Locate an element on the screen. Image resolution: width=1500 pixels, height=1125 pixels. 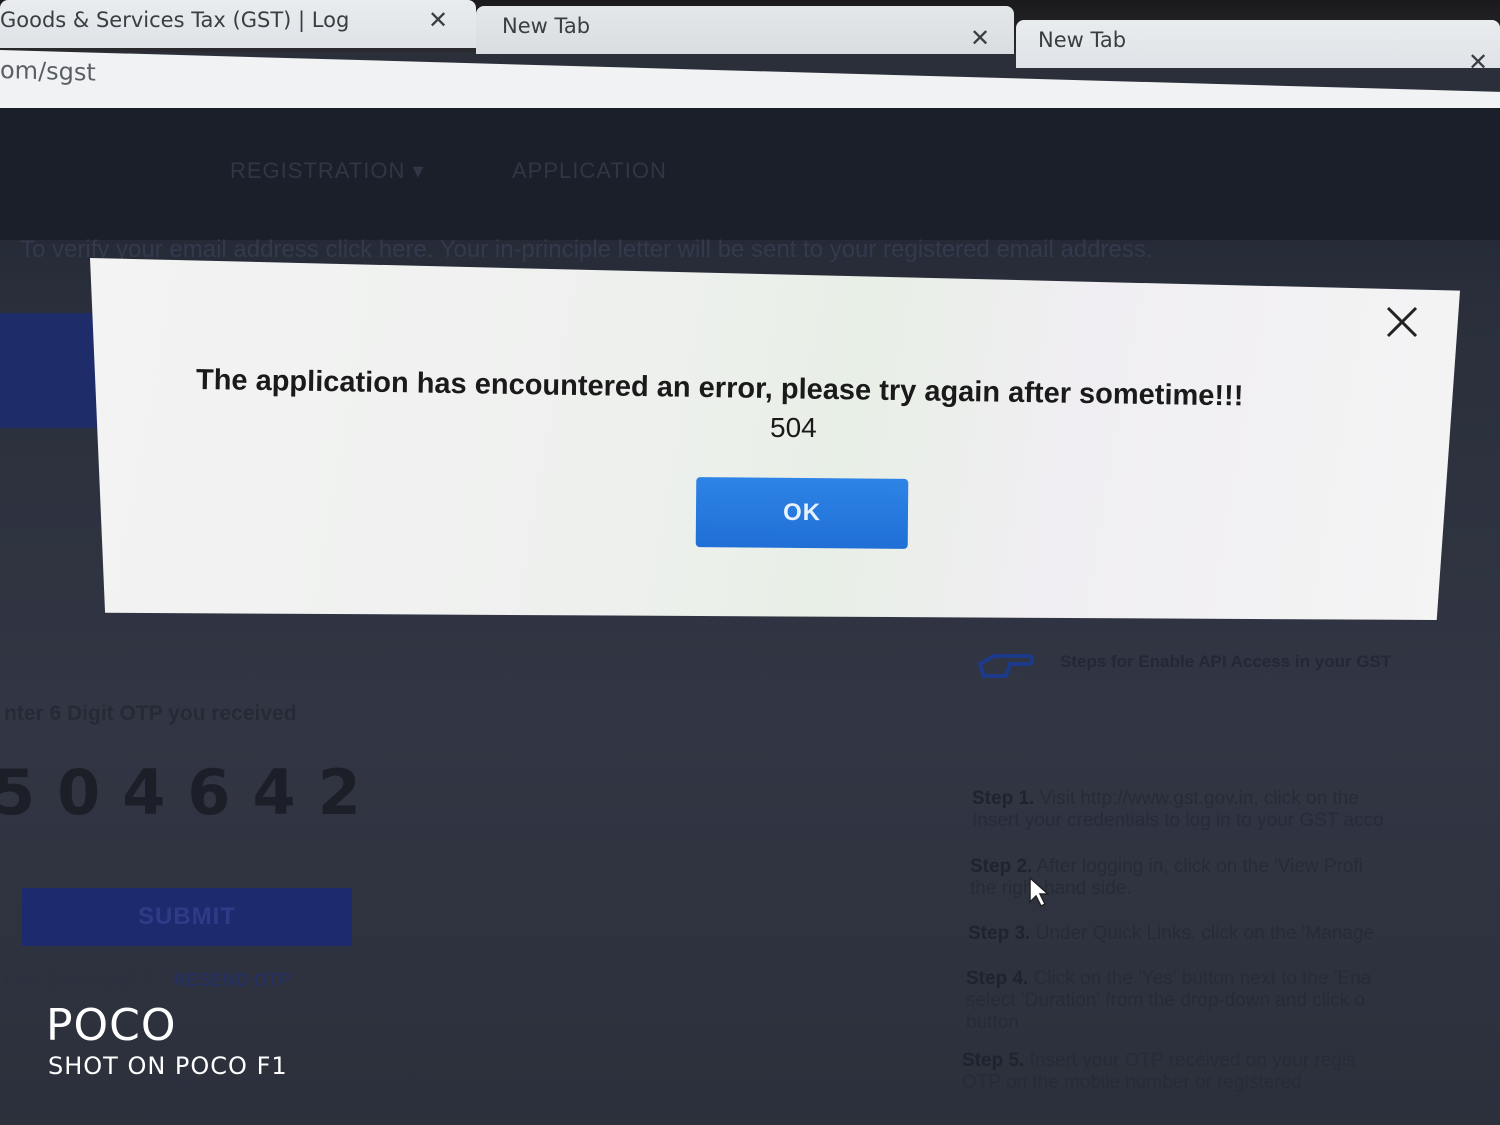
click-here-link: click here is located at coordinates (192, 1109).